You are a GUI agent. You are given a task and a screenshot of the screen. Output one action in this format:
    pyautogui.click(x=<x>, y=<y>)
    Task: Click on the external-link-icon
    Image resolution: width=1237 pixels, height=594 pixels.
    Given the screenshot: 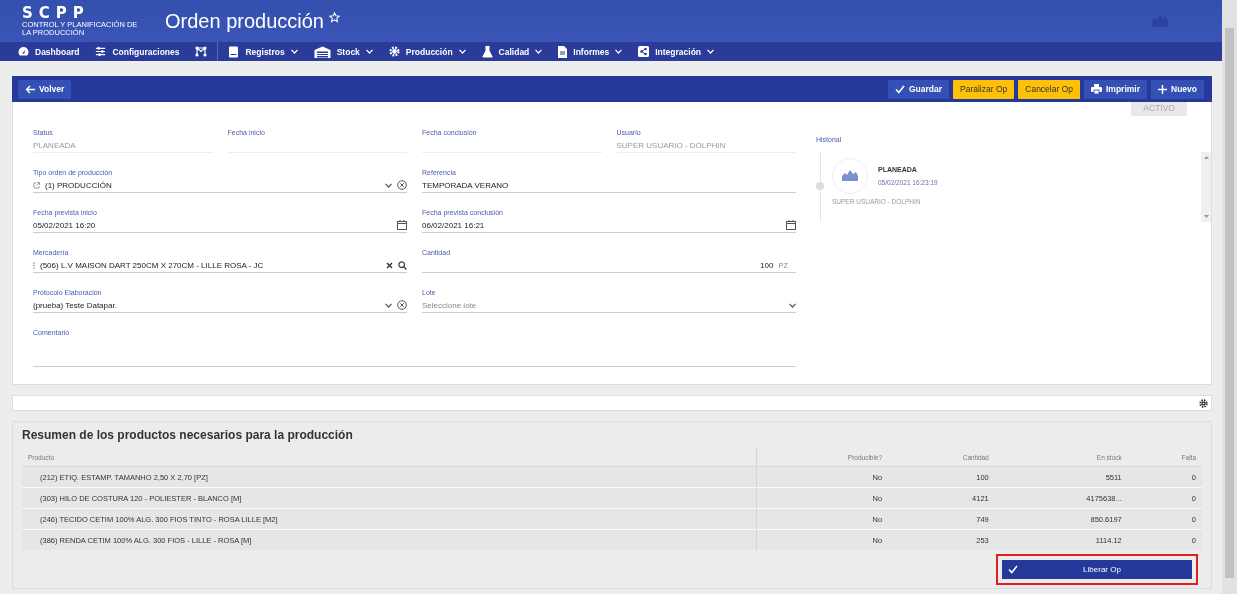 What is the action you would take?
    pyautogui.click(x=36, y=185)
    